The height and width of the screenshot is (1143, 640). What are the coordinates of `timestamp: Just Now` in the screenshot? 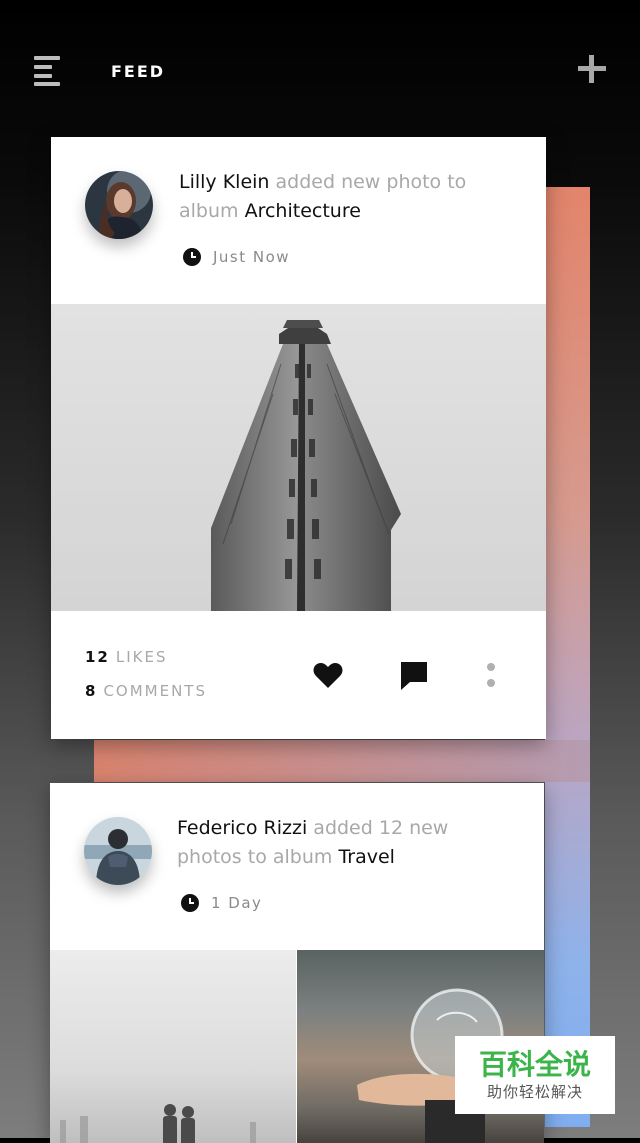 It's located at (236, 257).